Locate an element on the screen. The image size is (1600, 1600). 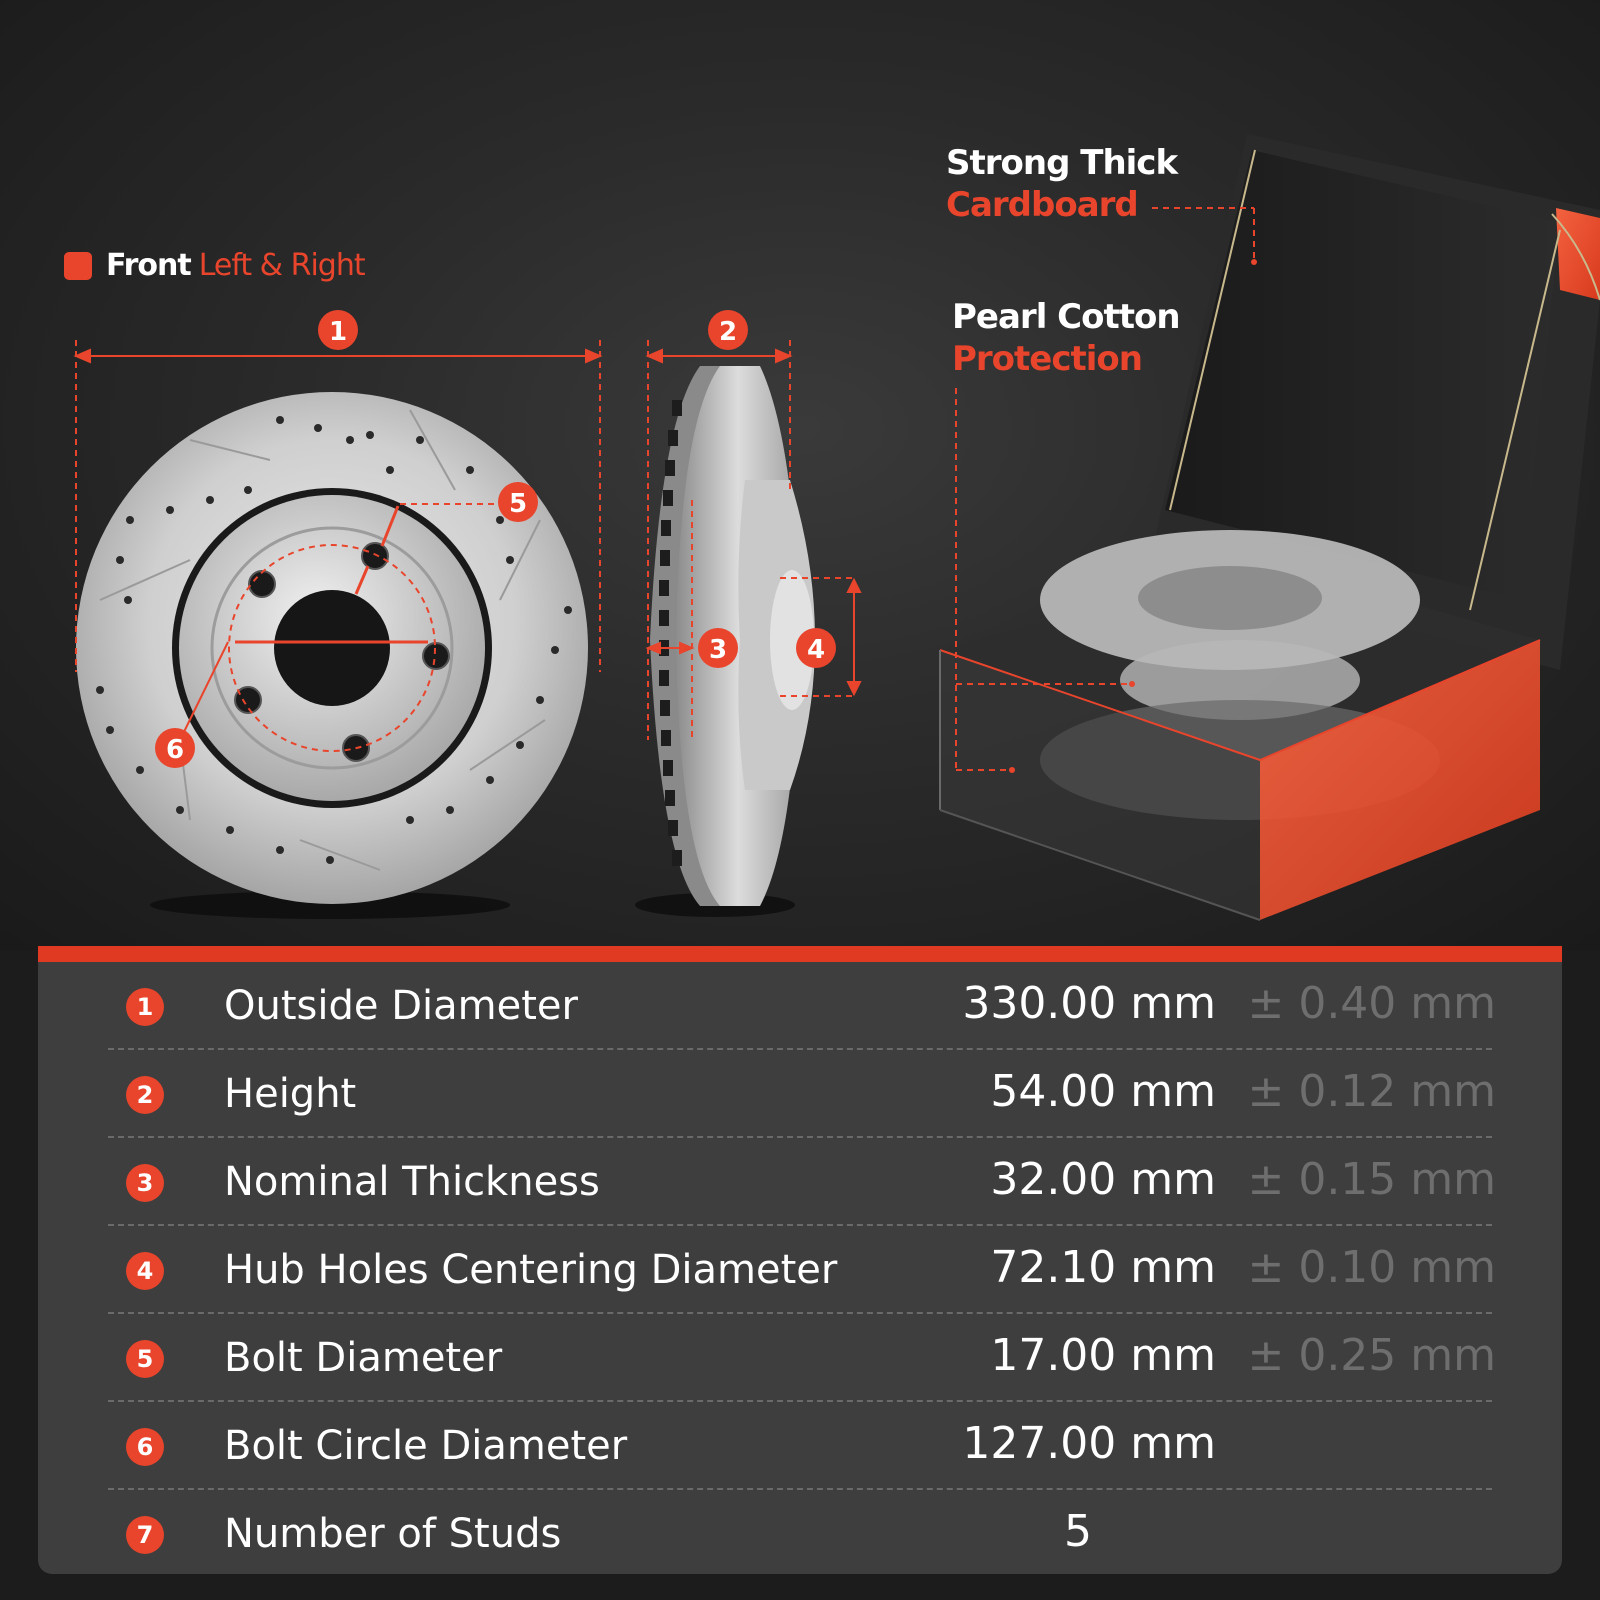
spec-number-badge: 3 is located at coordinates (145, 1183).